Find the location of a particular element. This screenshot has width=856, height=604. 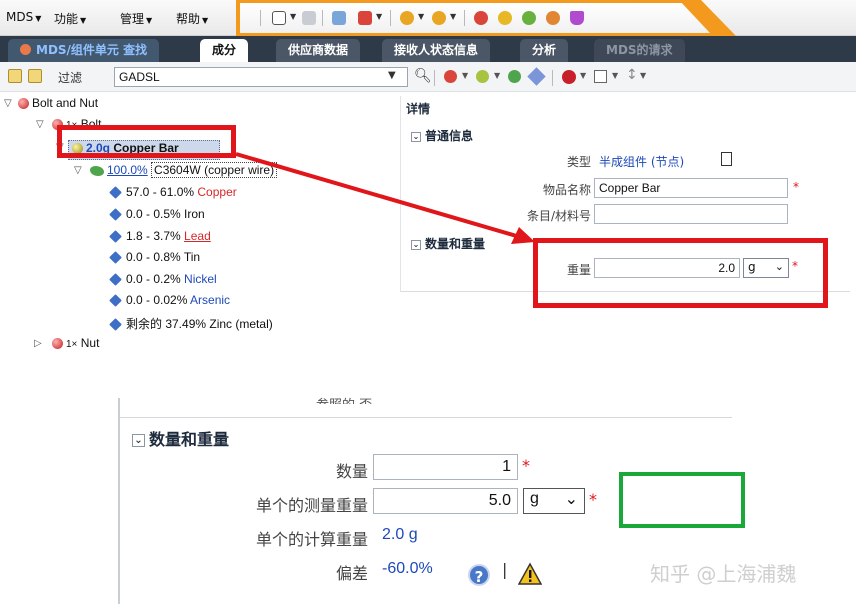

measured-weight-field: 5.0 is located at coordinates (445, 501).